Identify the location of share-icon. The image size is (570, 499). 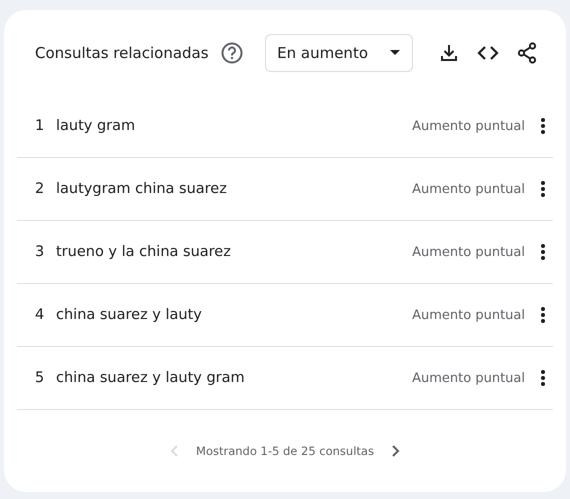
(527, 53).